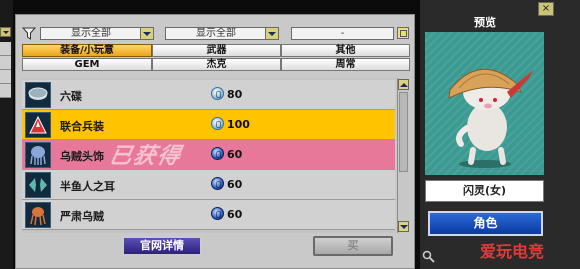 This screenshot has height=269, width=580. Describe the element at coordinates (162, 246) in the screenshot. I see `official-details-button: 官网详情` at that location.